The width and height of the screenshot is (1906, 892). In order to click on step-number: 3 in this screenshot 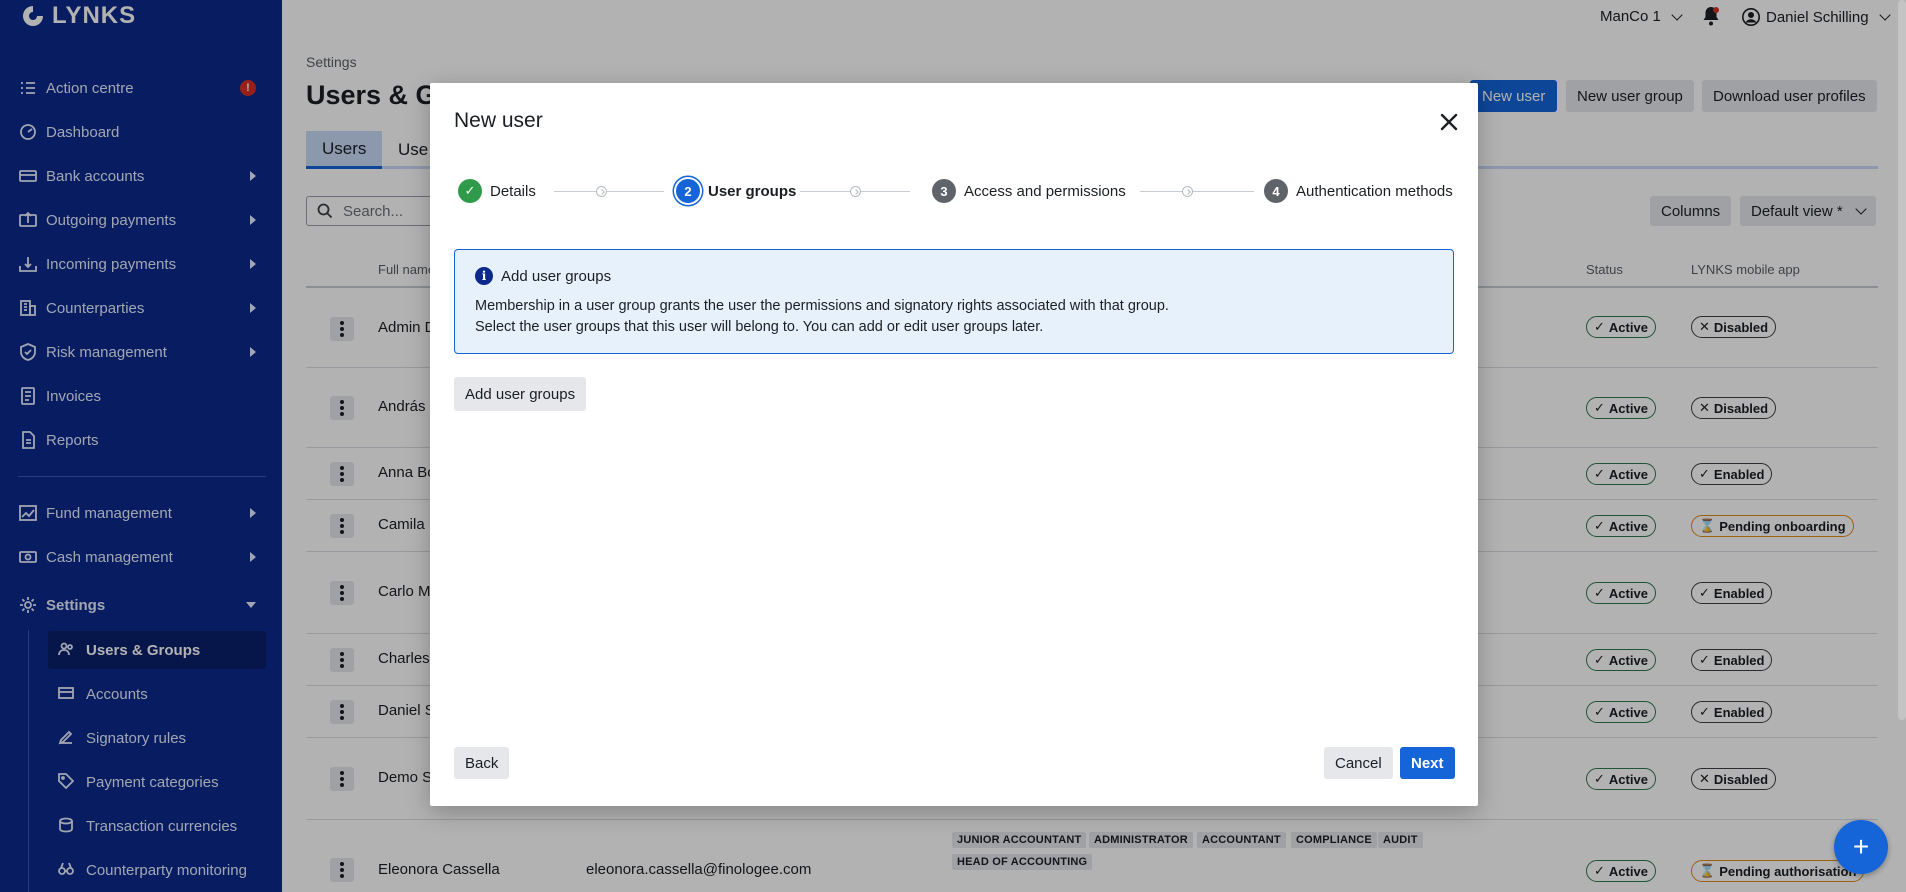, I will do `click(944, 191)`.